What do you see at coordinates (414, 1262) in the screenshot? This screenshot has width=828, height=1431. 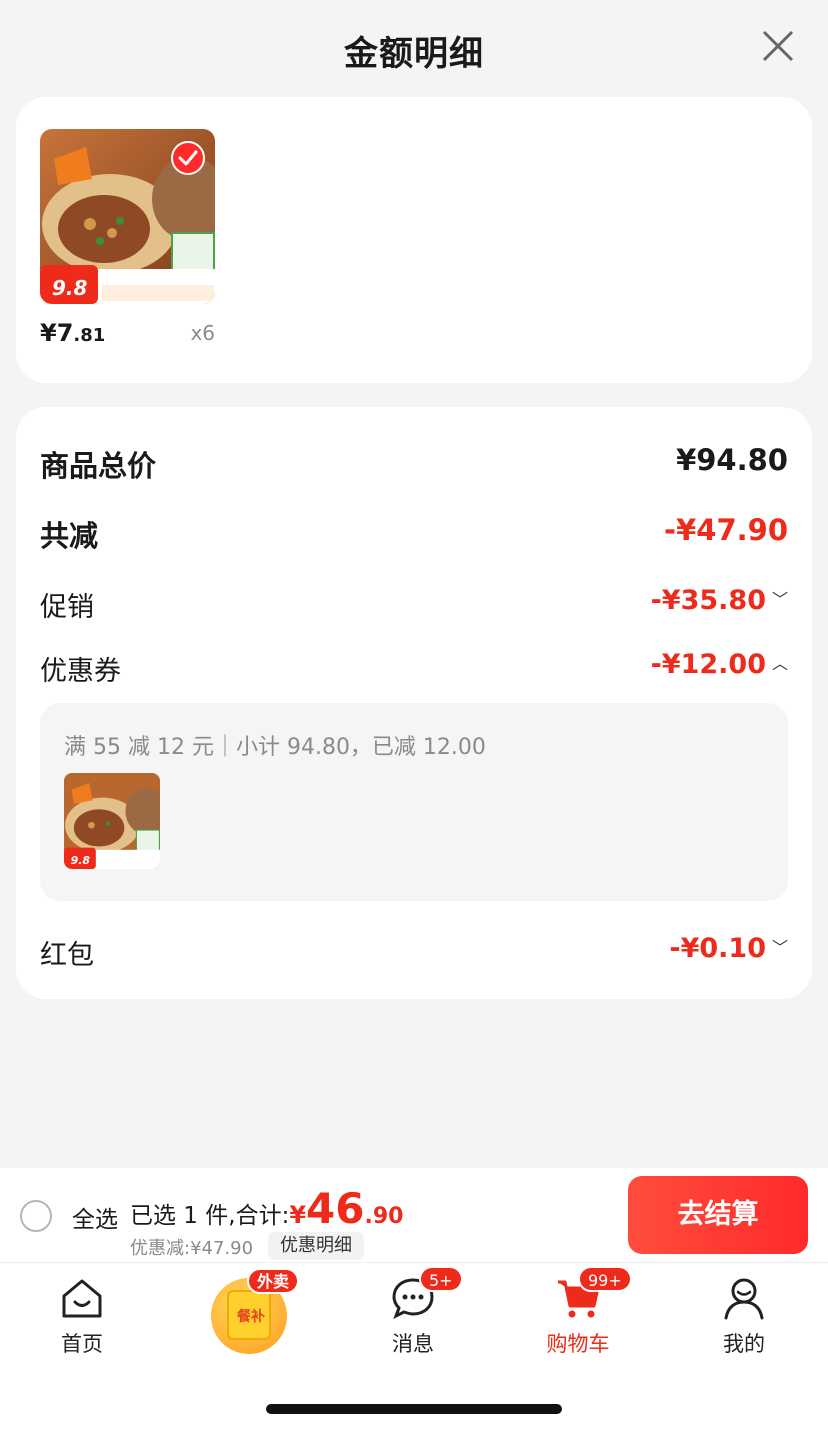 I see `divider` at bounding box center [414, 1262].